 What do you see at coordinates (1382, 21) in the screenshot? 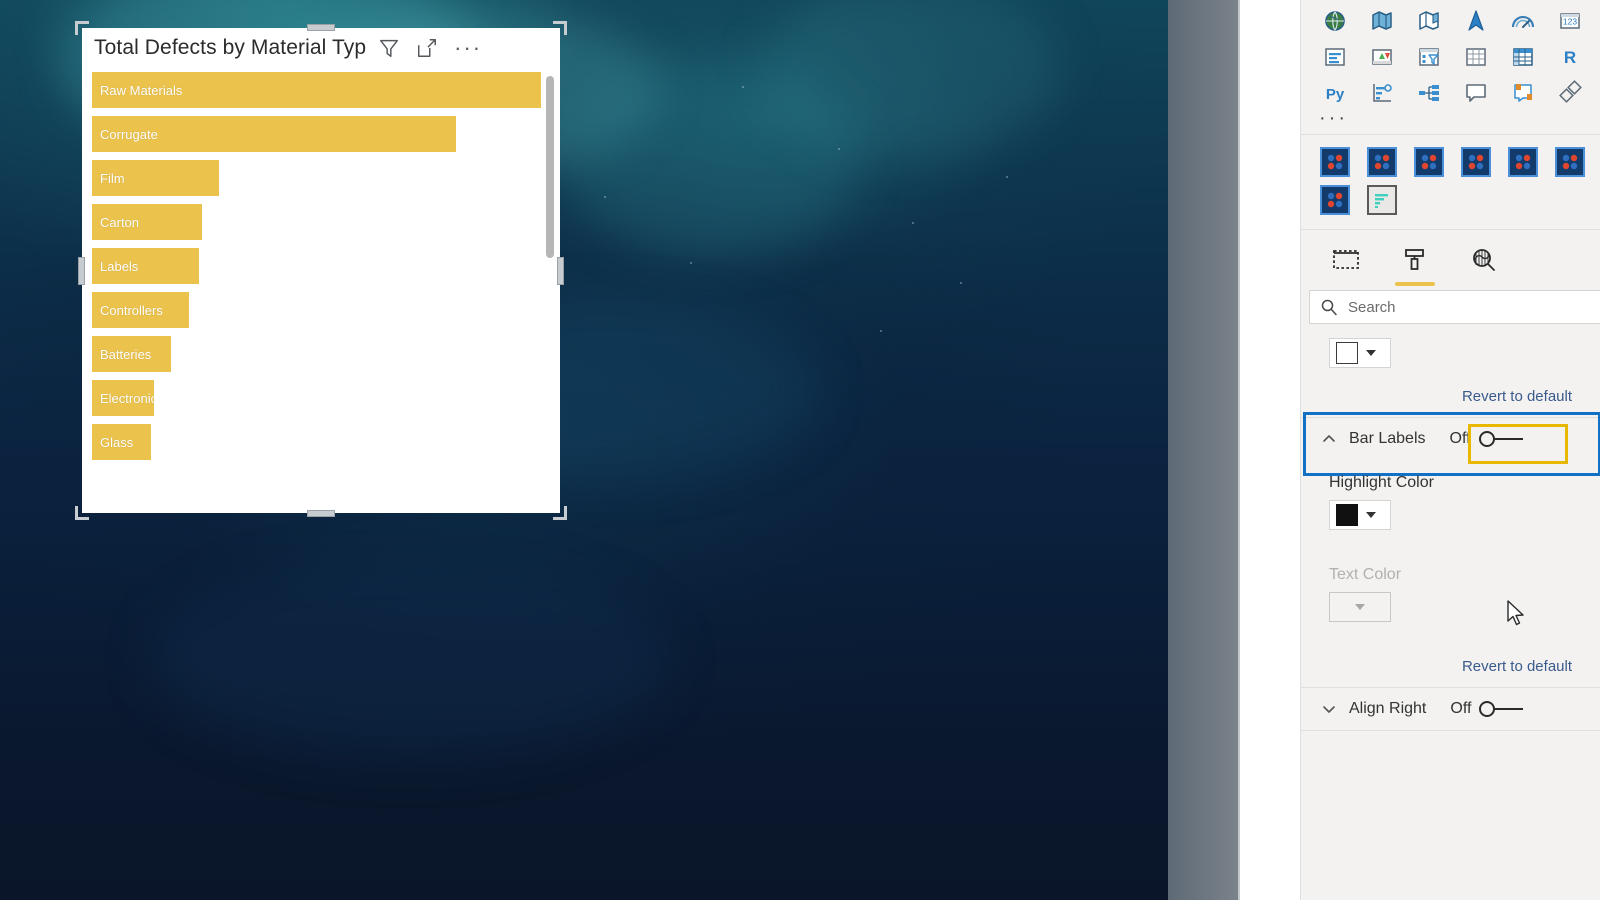
I see `filled-map-icon` at bounding box center [1382, 21].